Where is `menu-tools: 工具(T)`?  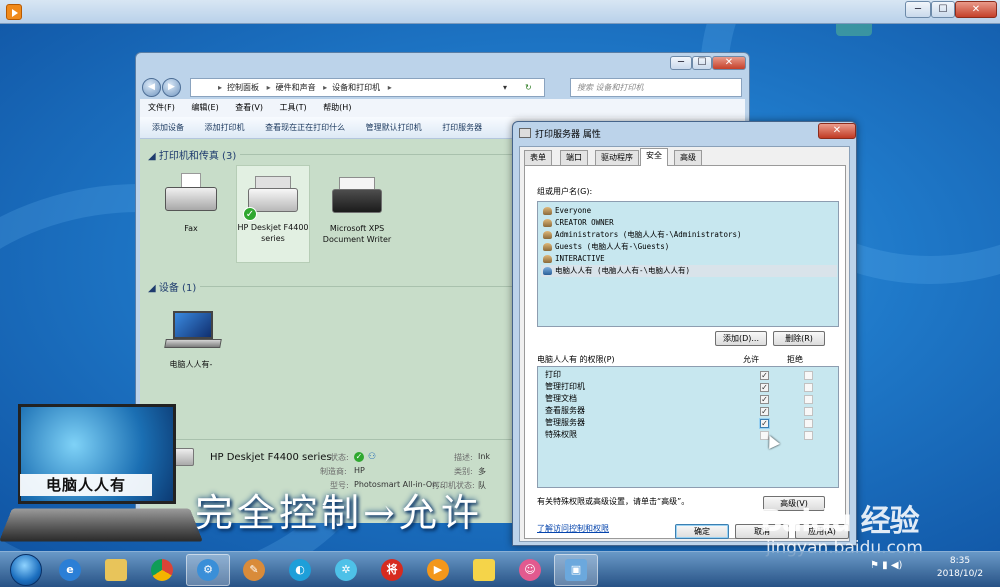
menu-tools: 工具(T) is located at coordinates (293, 107).